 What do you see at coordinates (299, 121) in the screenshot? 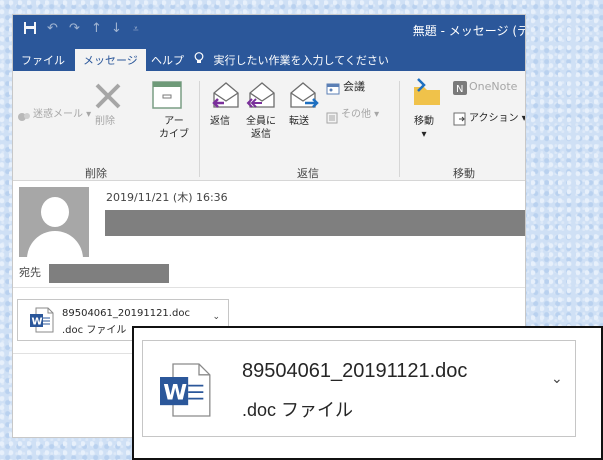
I see `forward-button: 転送` at bounding box center [299, 121].